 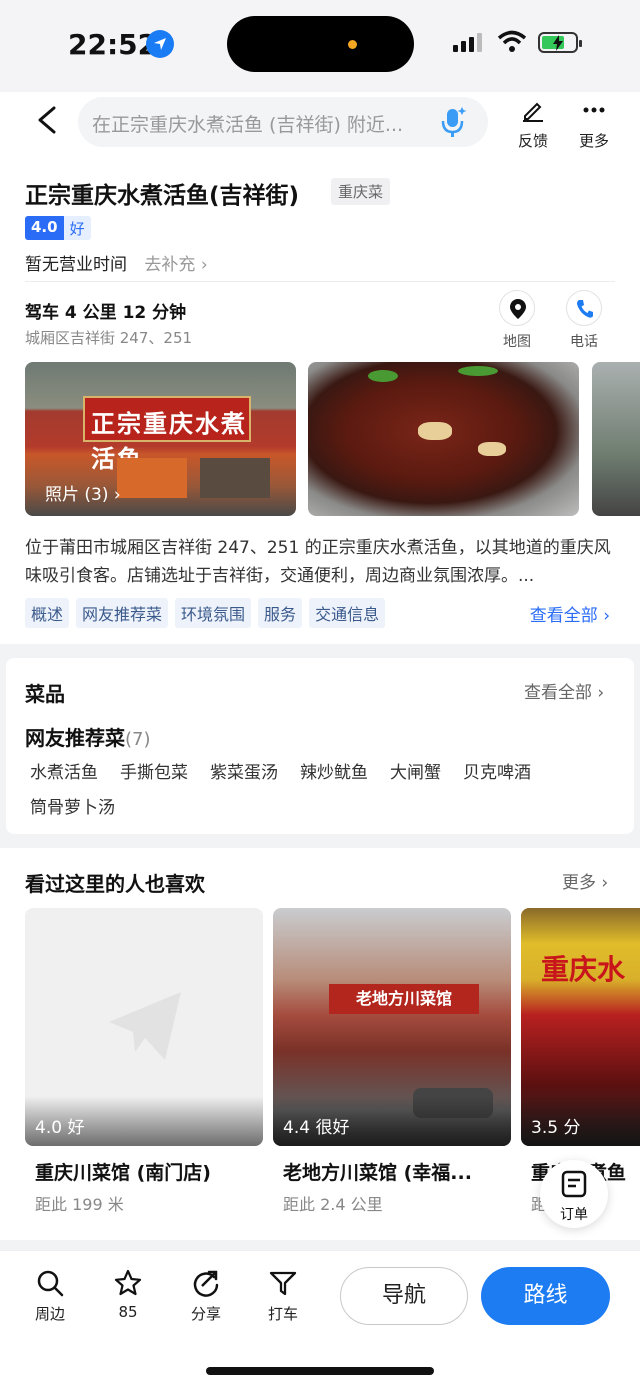 What do you see at coordinates (320, 1319) in the screenshot?
I see `bottom-action-bar: 周边 85 分享 打车 导航 路线` at bounding box center [320, 1319].